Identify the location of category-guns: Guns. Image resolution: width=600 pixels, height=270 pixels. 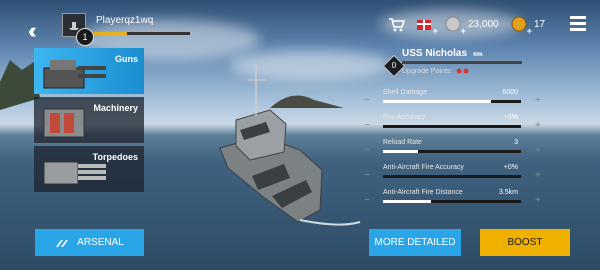
(89, 71).